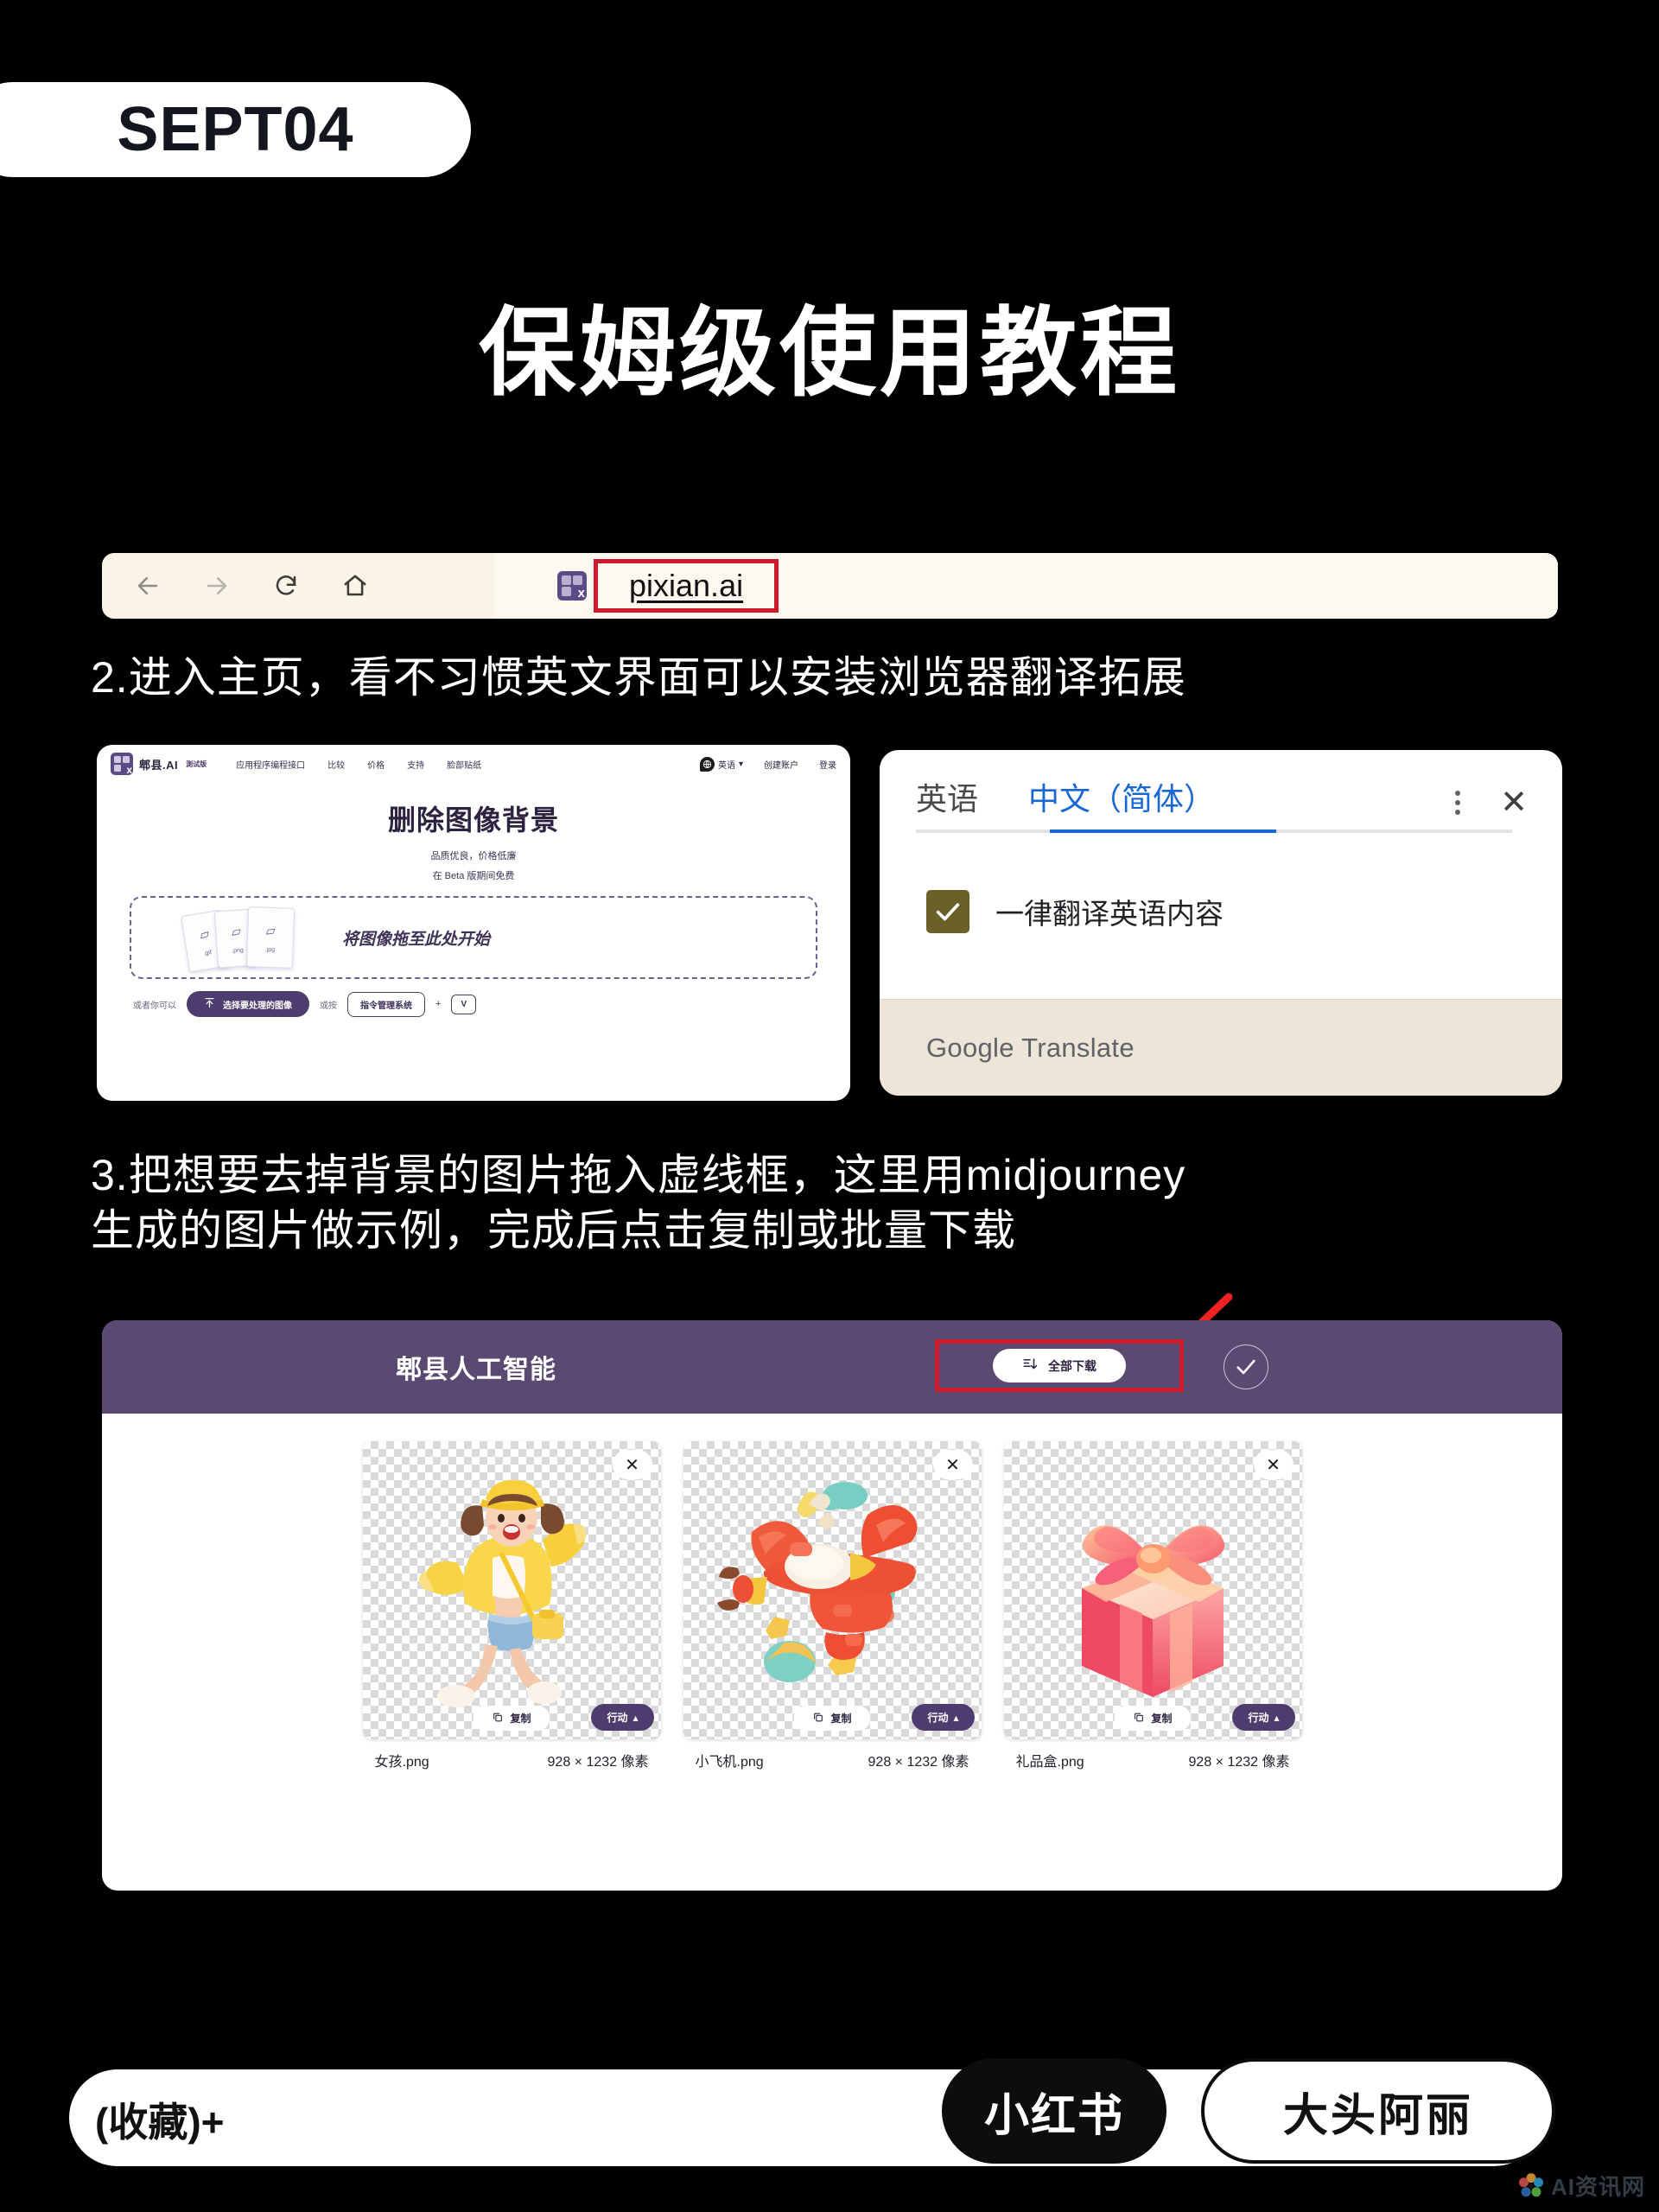  What do you see at coordinates (336, 764) in the screenshot?
I see `nav-item-compare: 比较` at bounding box center [336, 764].